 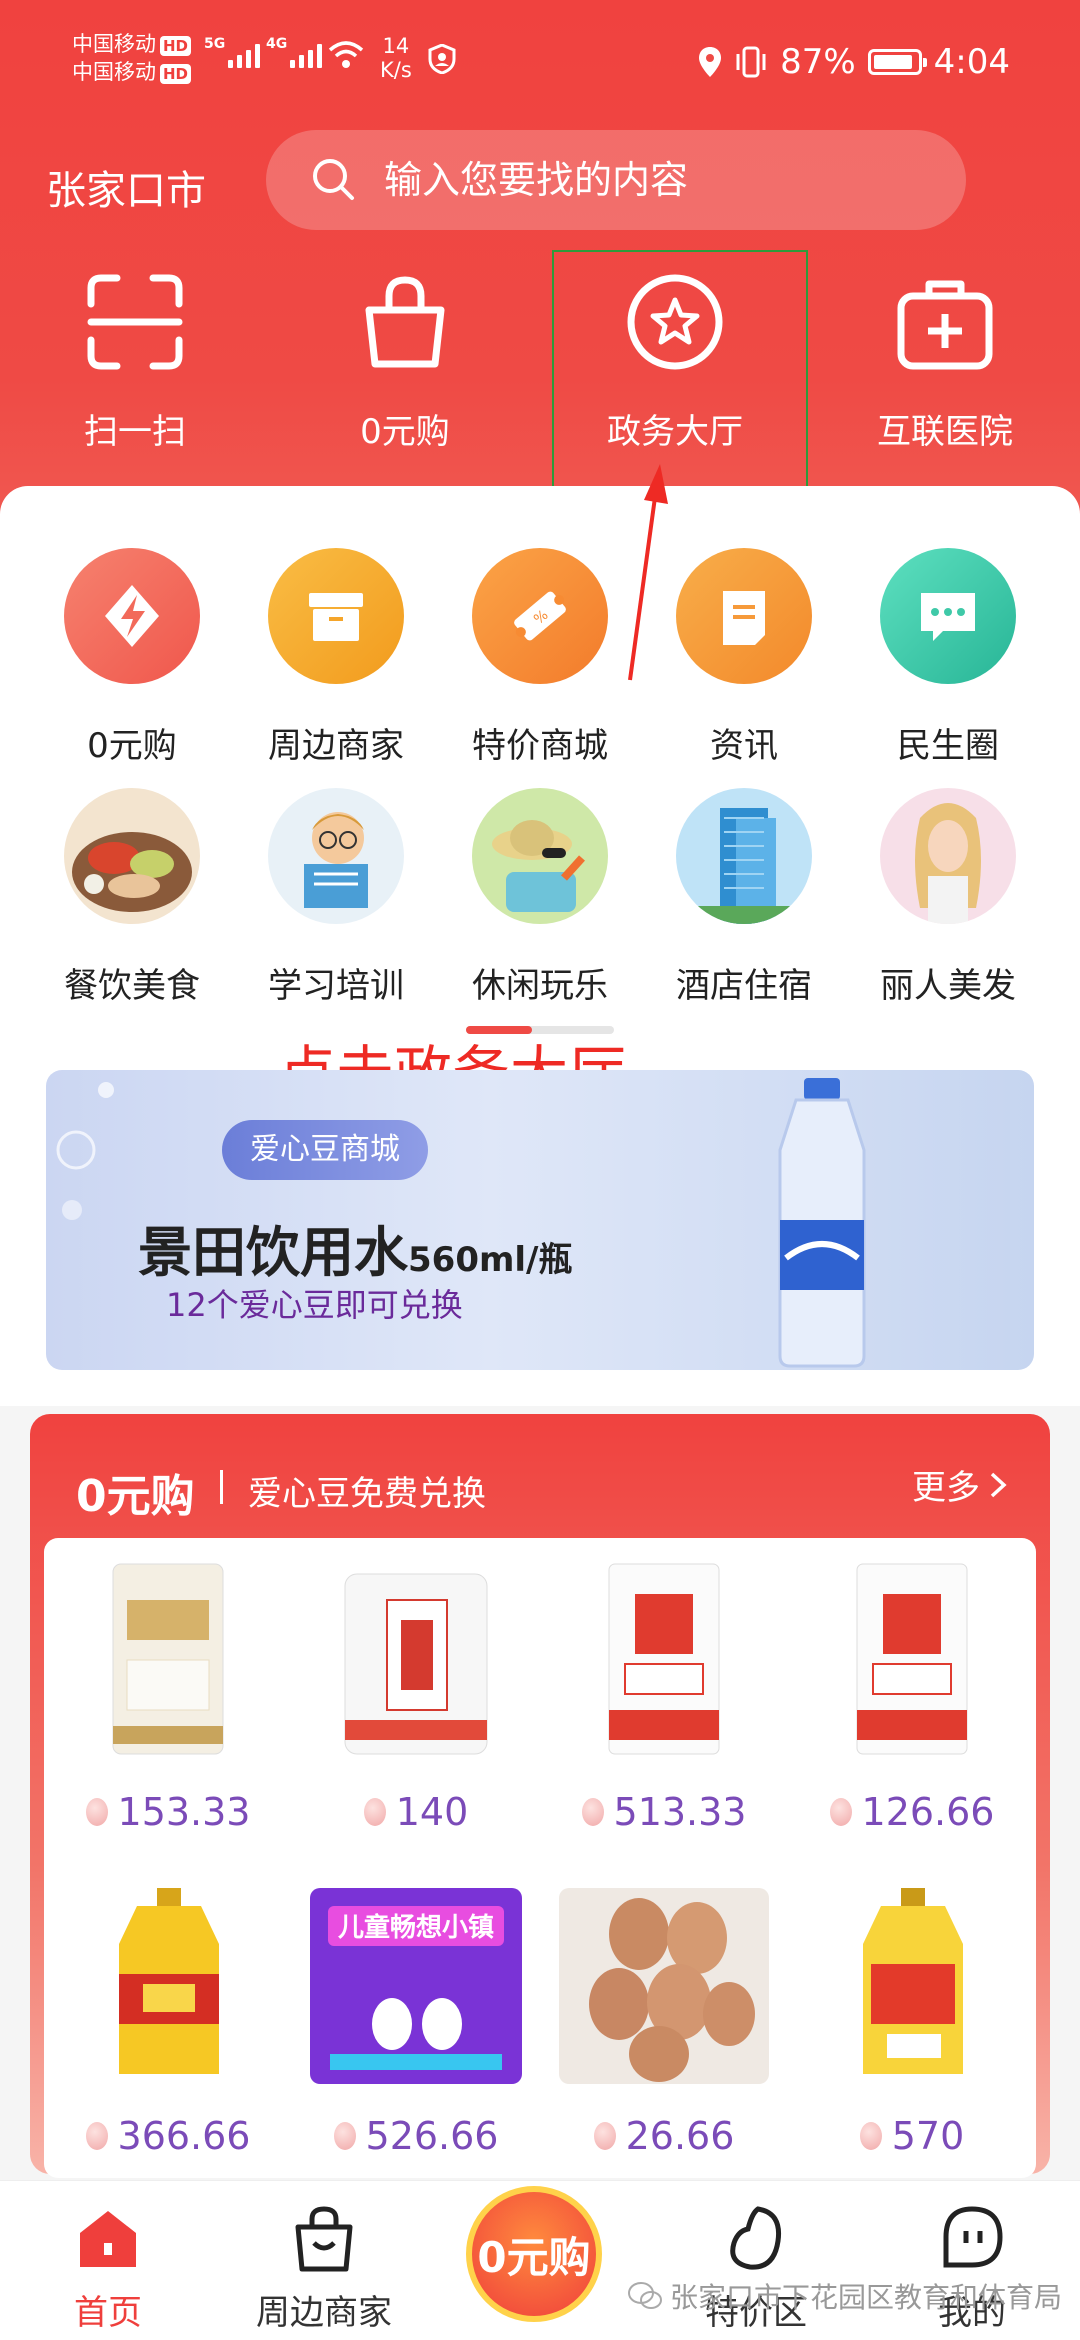 I want to click on watermark: 张家口市下花园区教育和体育局, so click(x=845, y=2296).